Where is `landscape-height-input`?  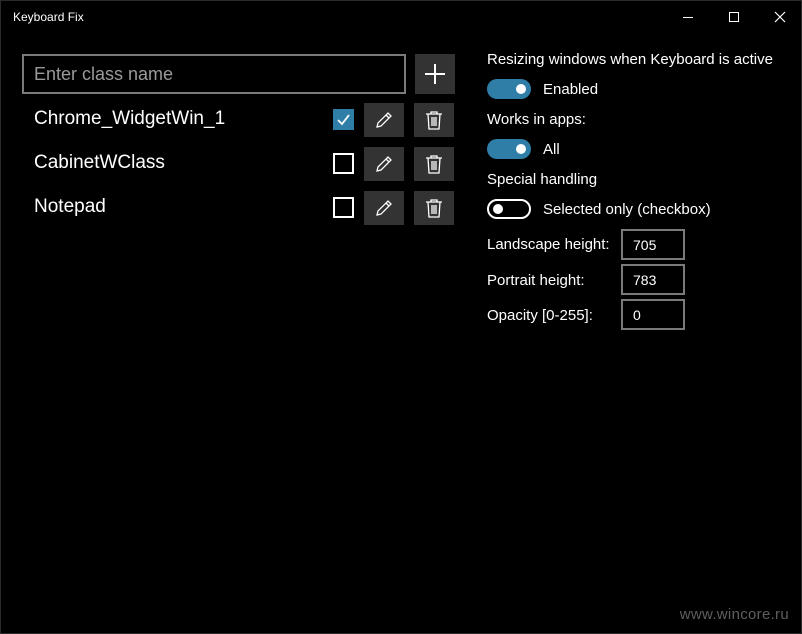
landscape-height-input is located at coordinates (653, 244).